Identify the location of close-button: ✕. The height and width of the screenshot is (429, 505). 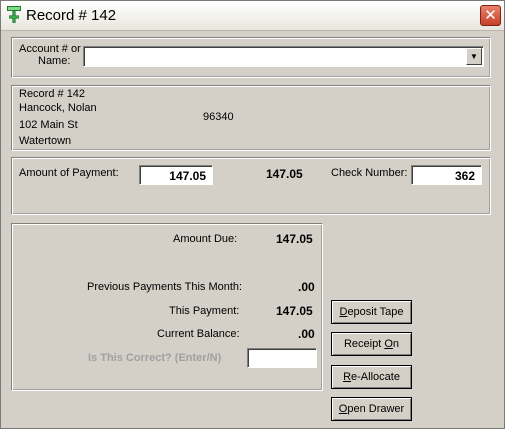
(490, 15).